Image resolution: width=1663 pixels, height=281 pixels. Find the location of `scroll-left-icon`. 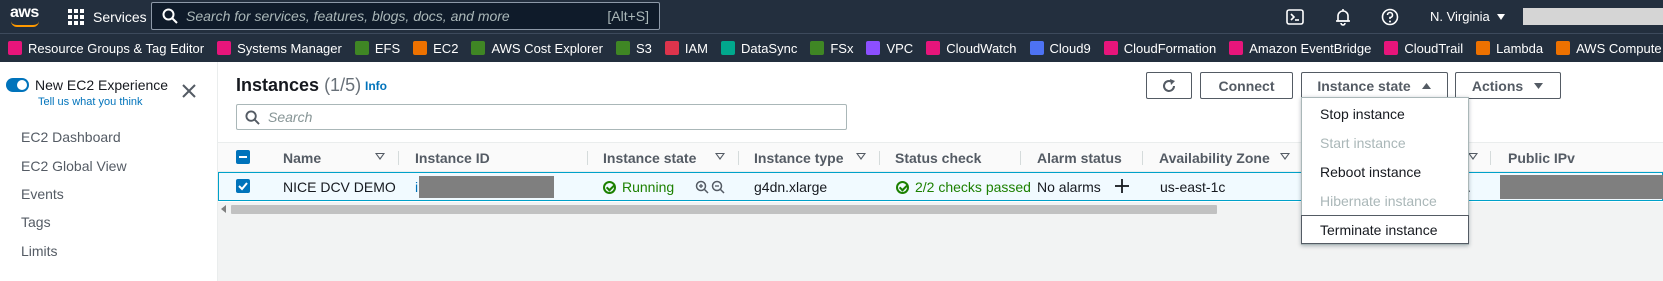

scroll-left-icon is located at coordinates (224, 209).